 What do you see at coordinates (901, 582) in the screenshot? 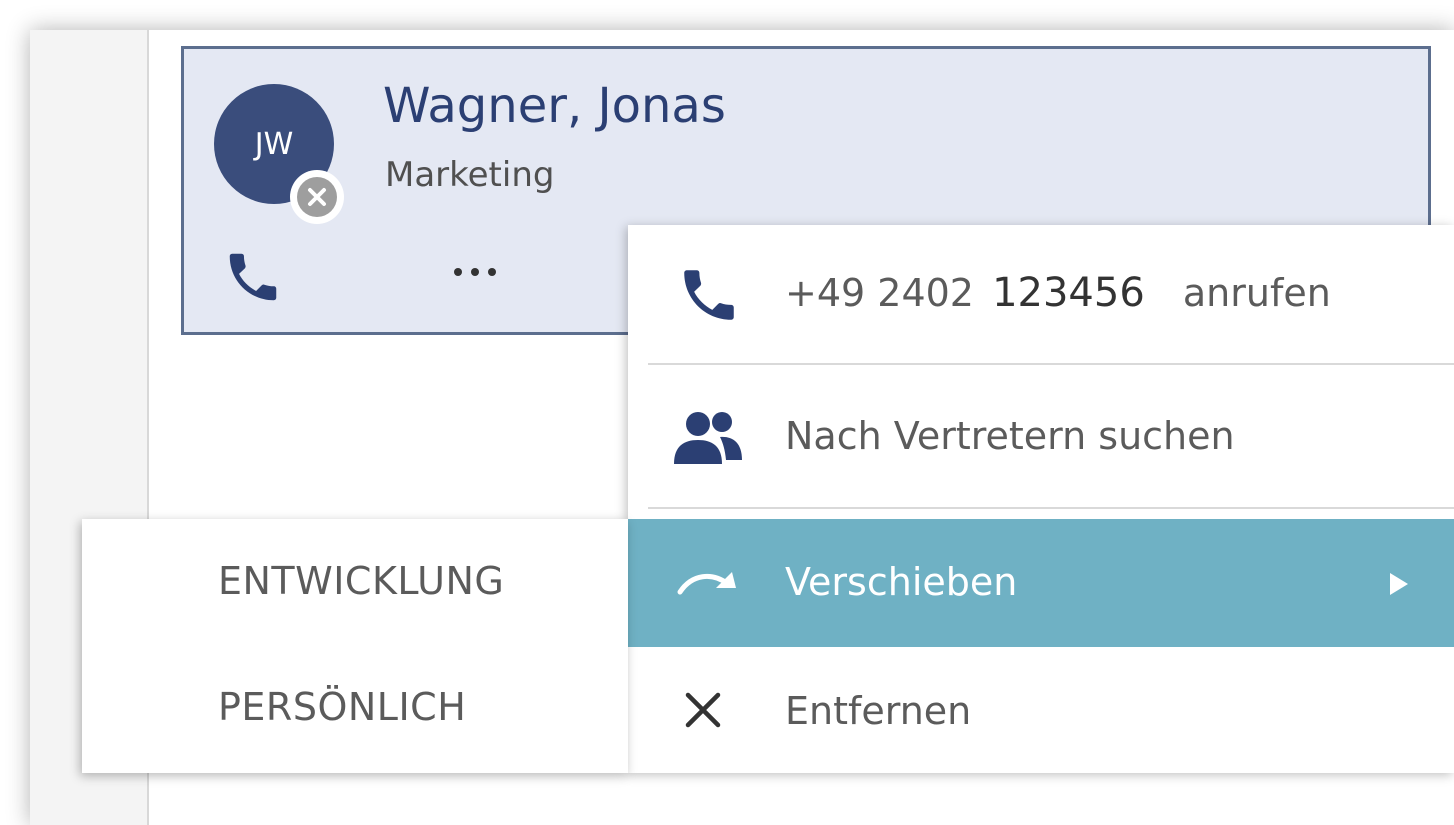
I see `move-label: Verschieben` at bounding box center [901, 582].